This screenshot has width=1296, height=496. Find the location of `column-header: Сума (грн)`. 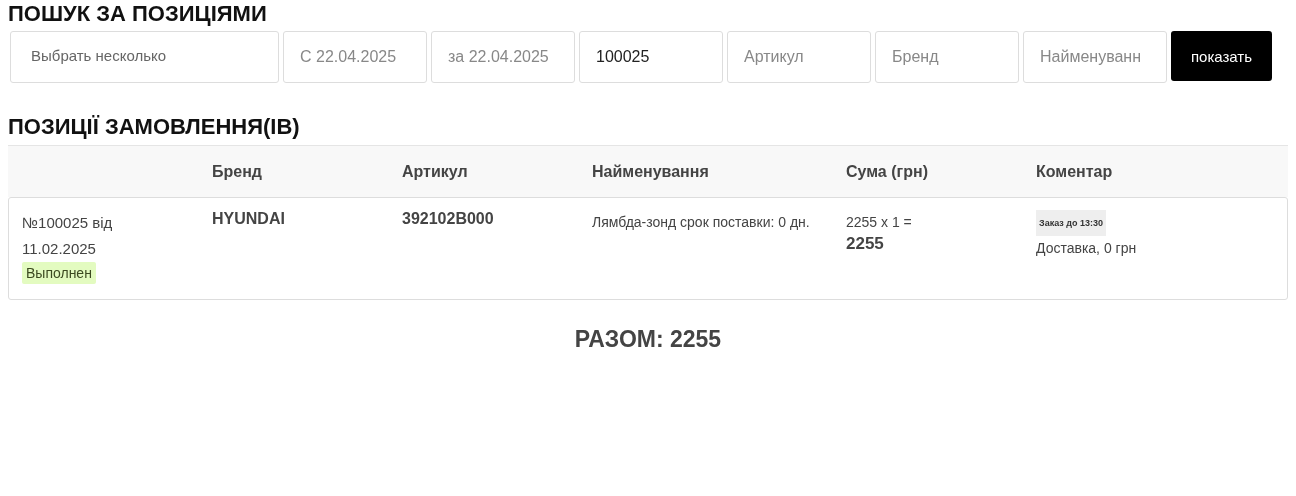

column-header: Сума (грн) is located at coordinates (887, 171).